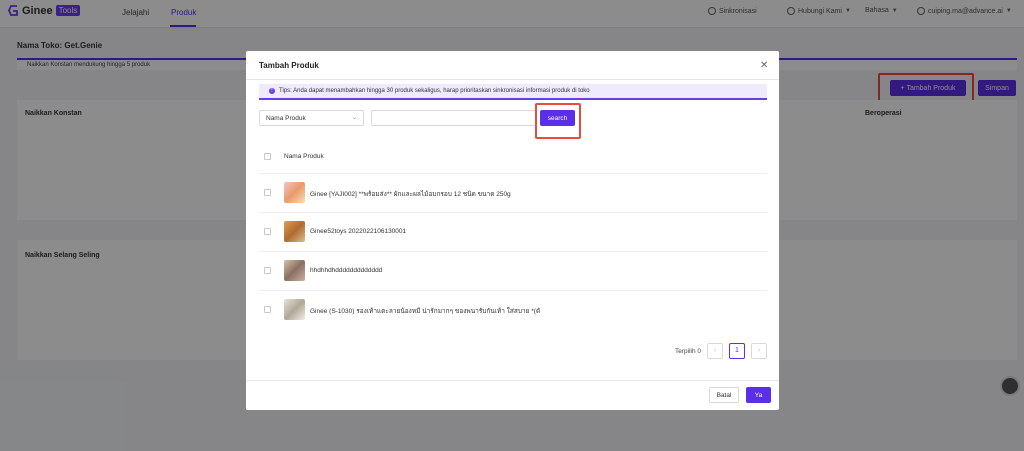 This screenshot has width=1024, height=451. Describe the element at coordinates (453, 118) in the screenshot. I see `search-input` at that location.